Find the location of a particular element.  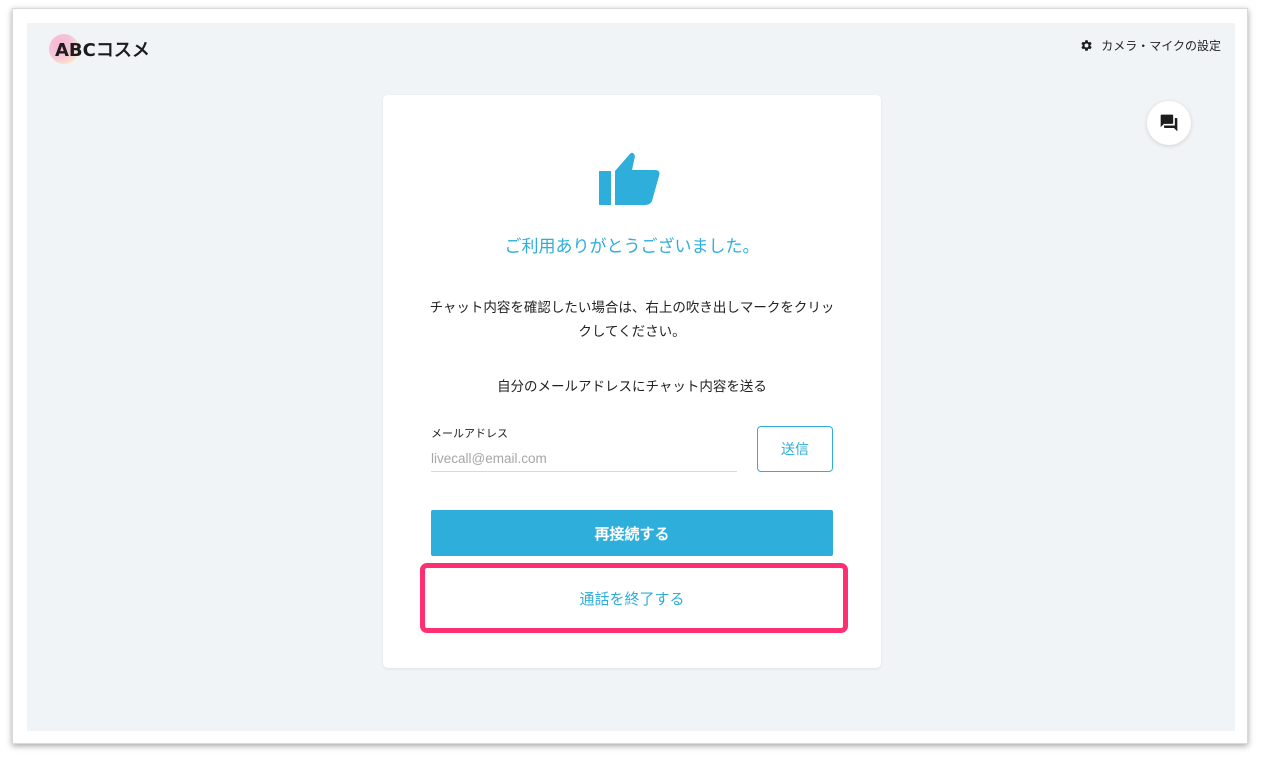

email-input is located at coordinates (584, 458).